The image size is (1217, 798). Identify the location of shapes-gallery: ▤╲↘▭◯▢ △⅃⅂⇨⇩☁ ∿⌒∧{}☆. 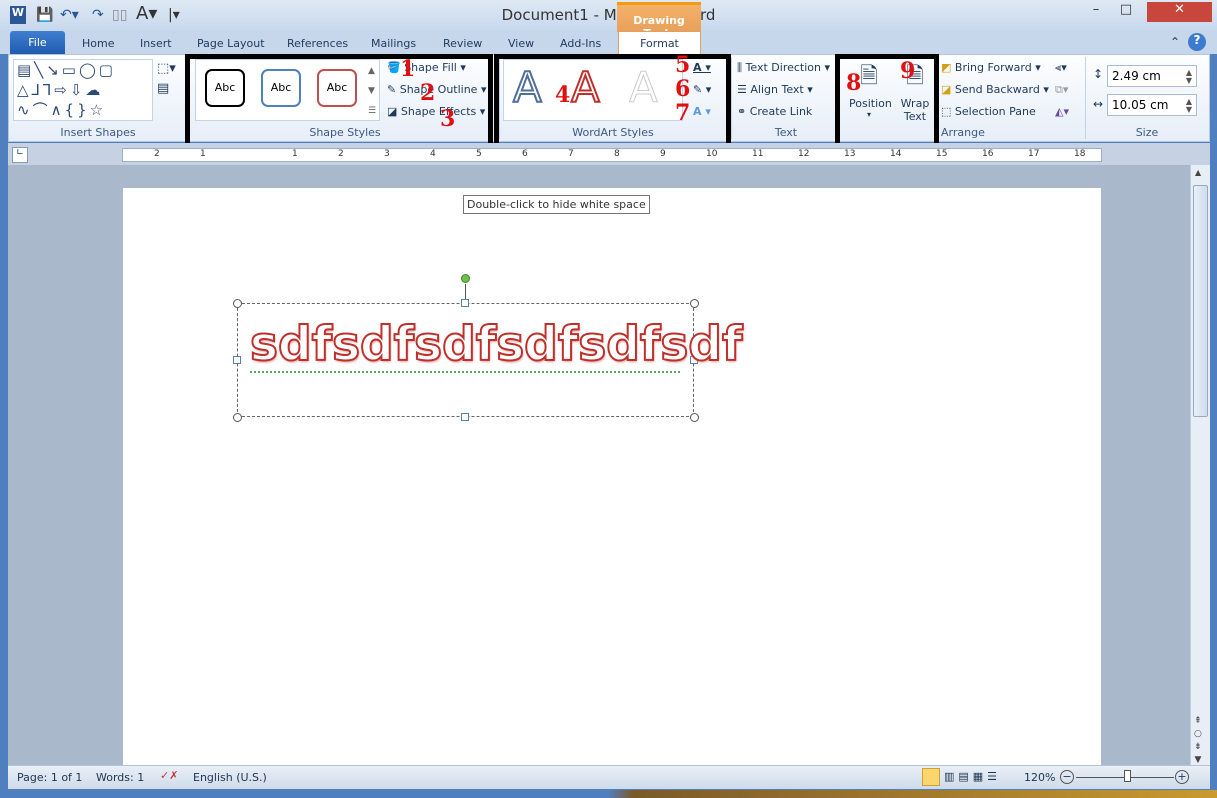
(83, 90).